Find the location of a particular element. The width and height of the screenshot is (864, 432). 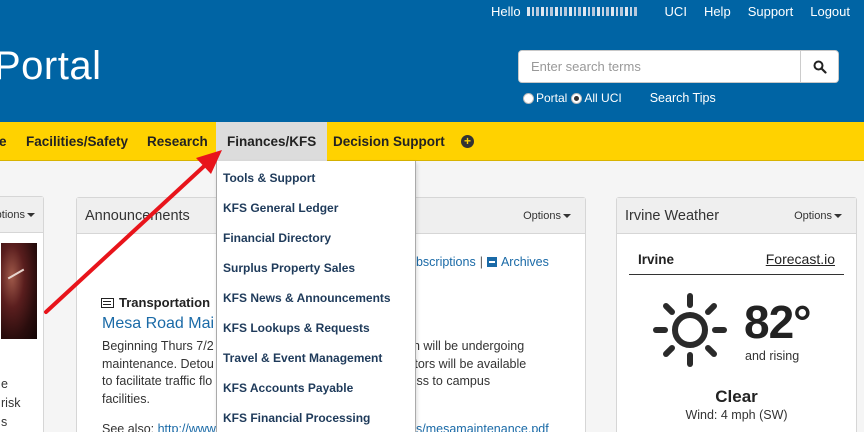

left-options-button: ptions is located at coordinates (17, 215).